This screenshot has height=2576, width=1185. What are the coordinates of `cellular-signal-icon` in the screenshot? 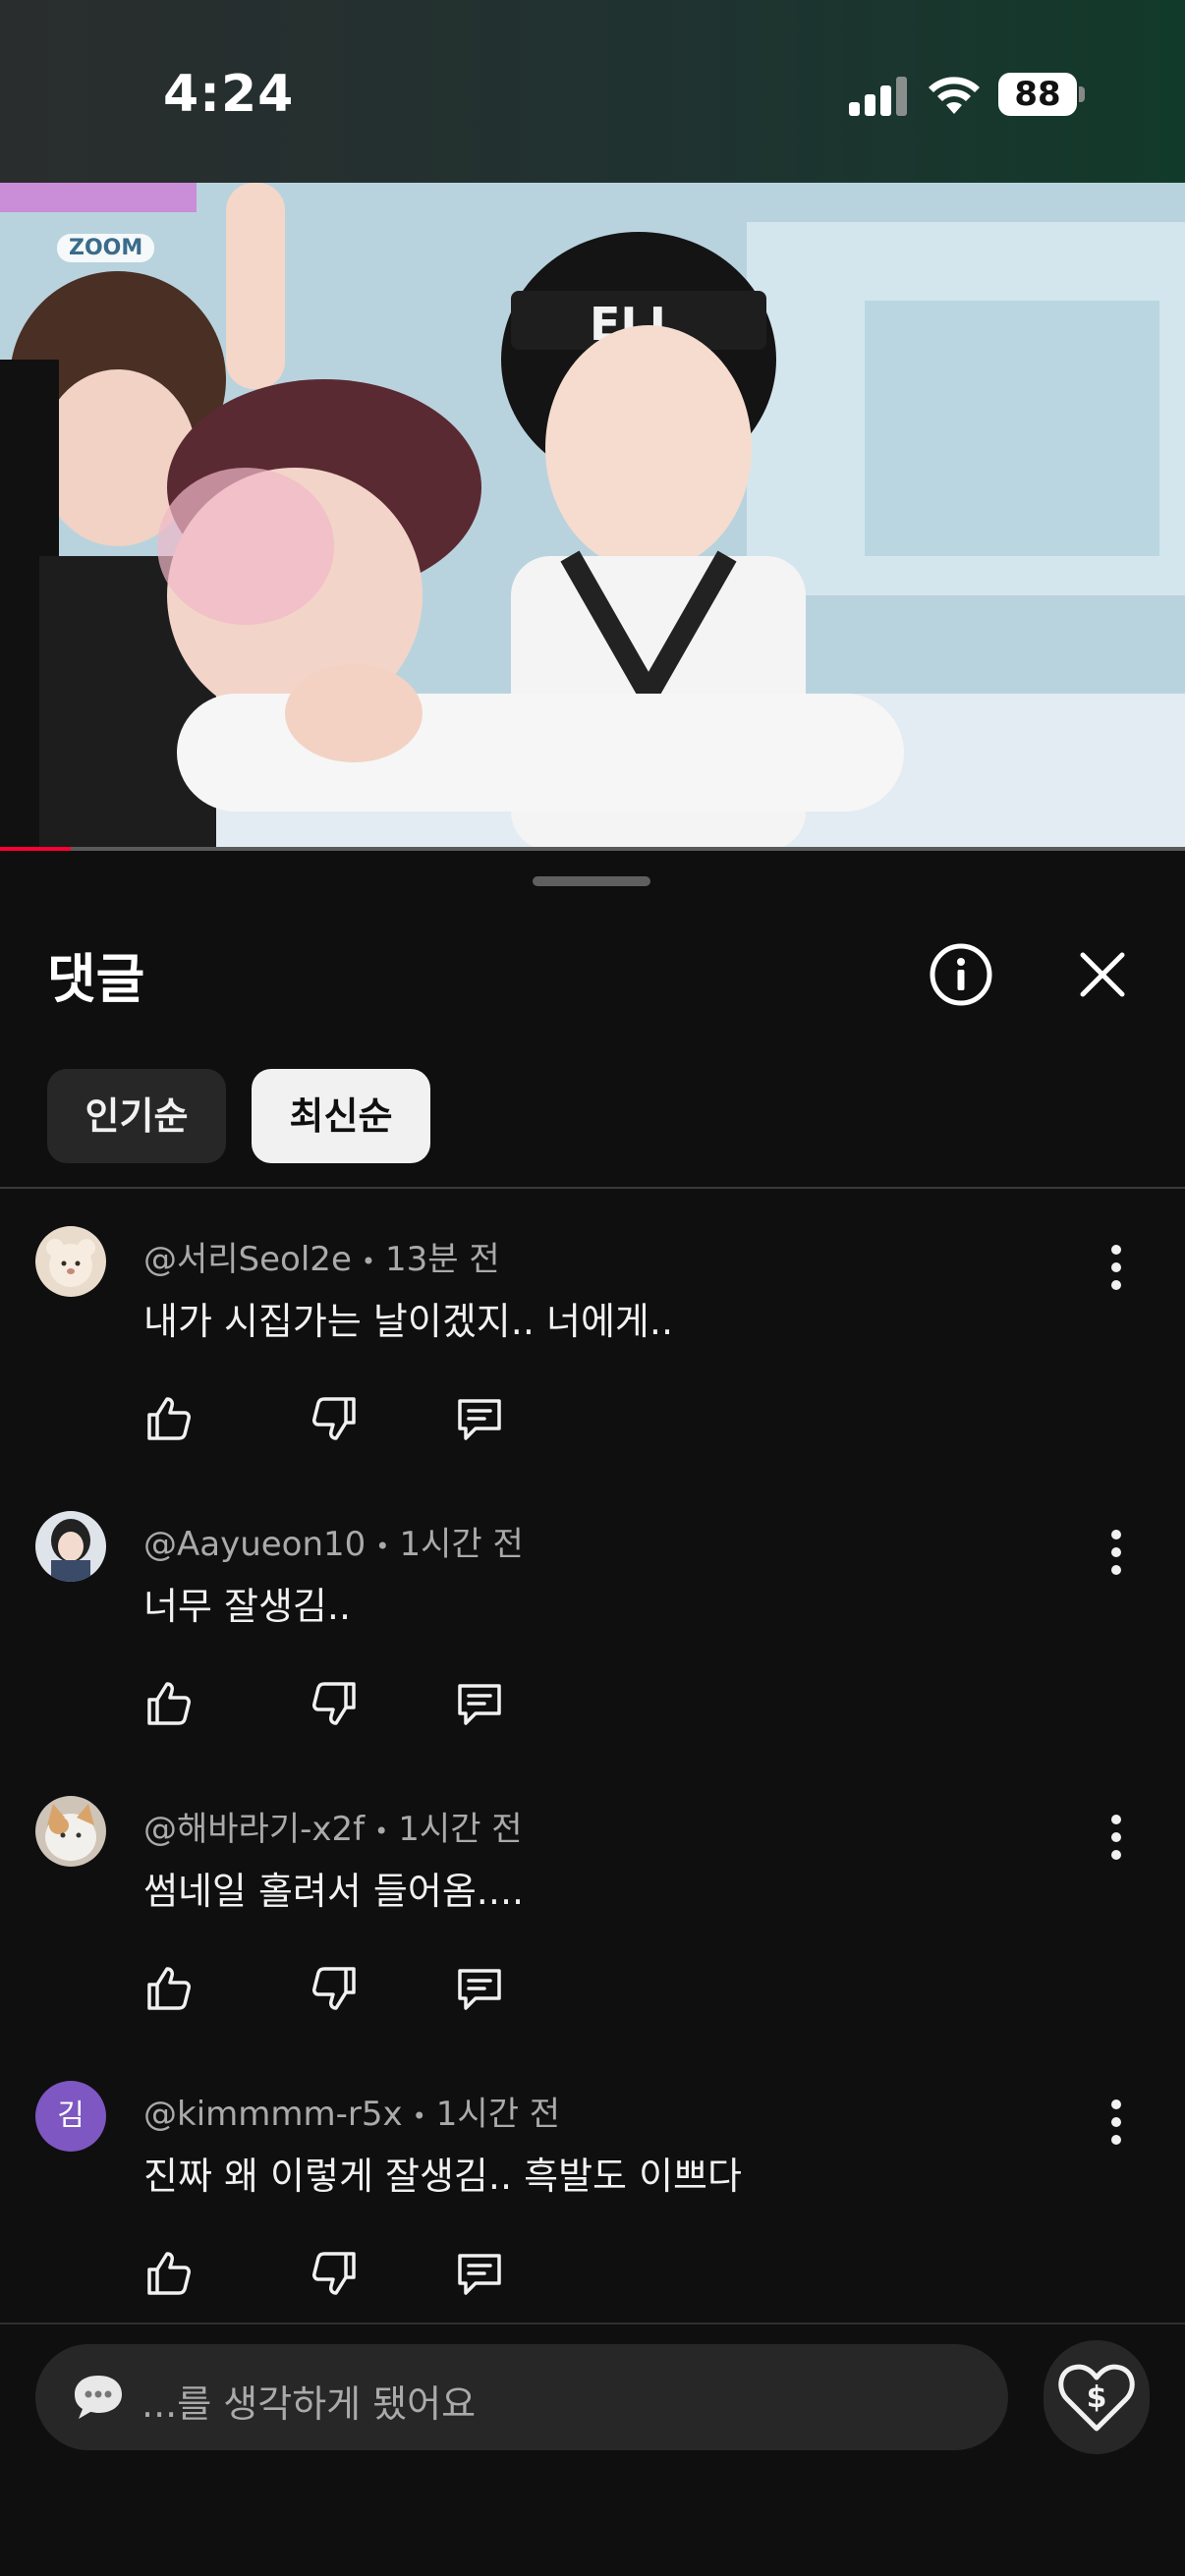 It's located at (879, 95).